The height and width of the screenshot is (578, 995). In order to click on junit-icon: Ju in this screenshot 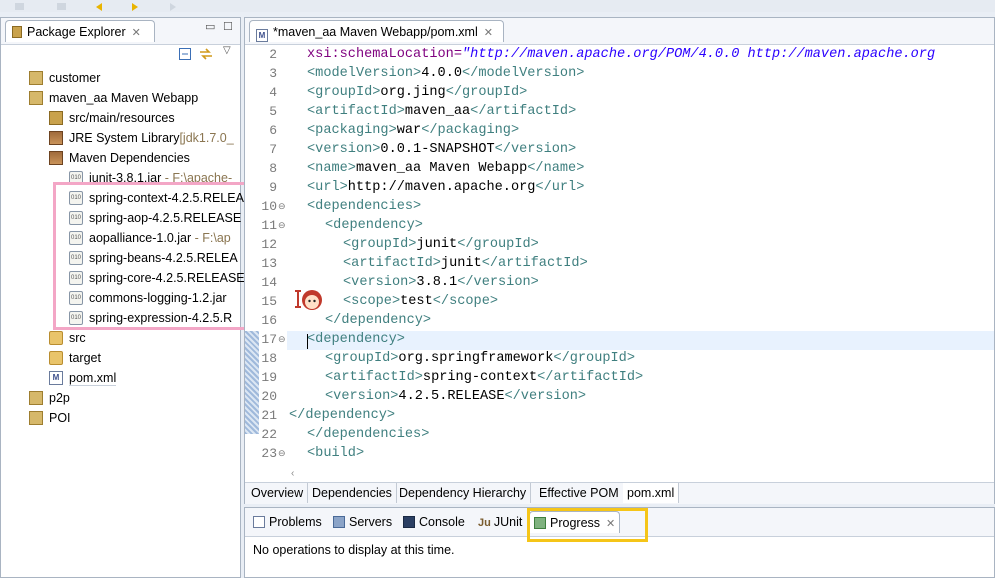, I will do `click(484, 523)`.